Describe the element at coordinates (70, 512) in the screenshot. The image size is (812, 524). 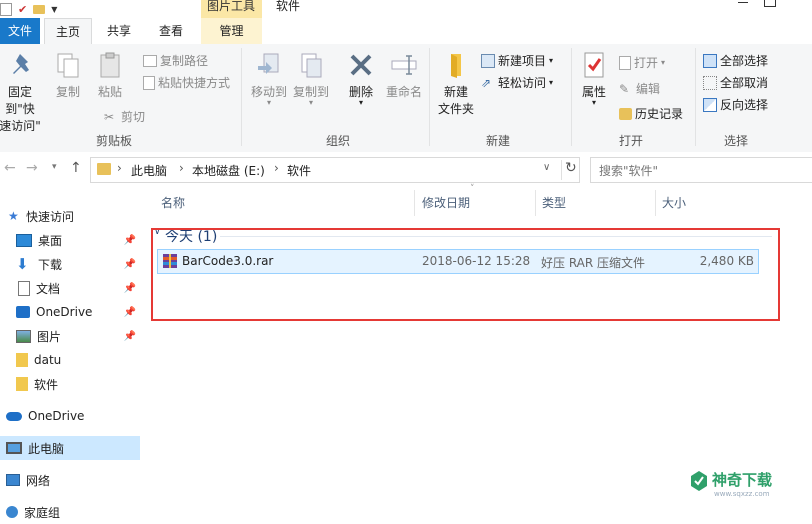
I see `nav-homegroup: 家庭组` at that location.